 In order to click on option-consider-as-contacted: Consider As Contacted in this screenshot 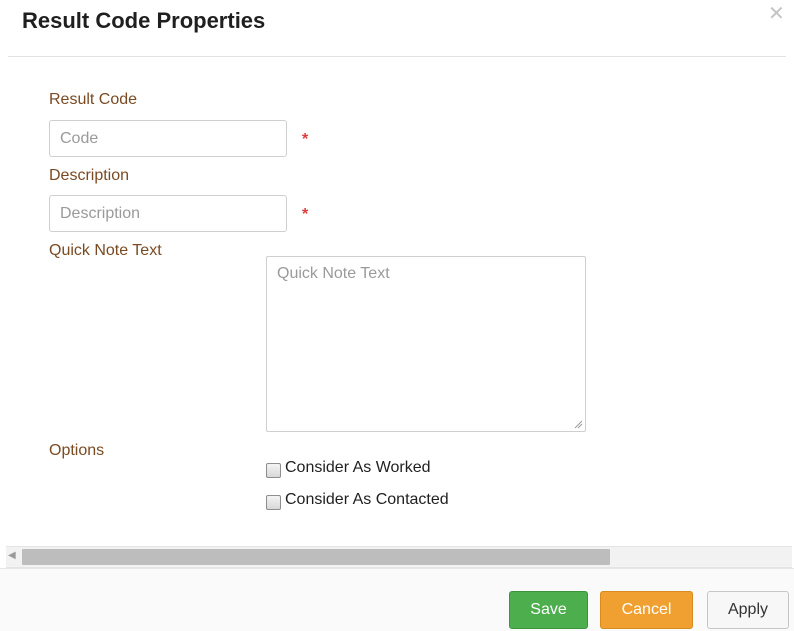, I will do `click(357, 500)`.